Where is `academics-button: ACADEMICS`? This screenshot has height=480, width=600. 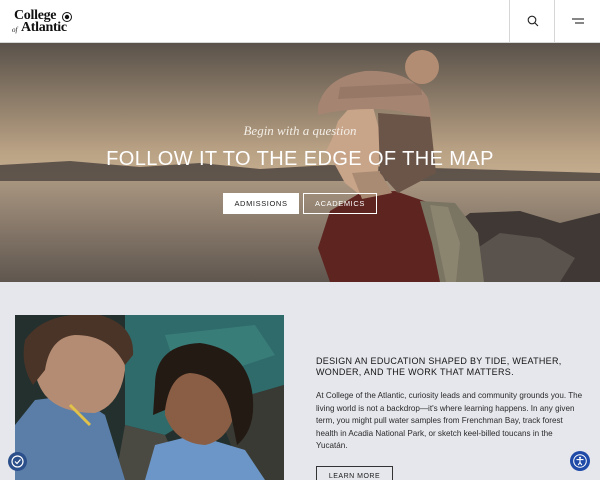 academics-button: ACADEMICS is located at coordinates (340, 203).